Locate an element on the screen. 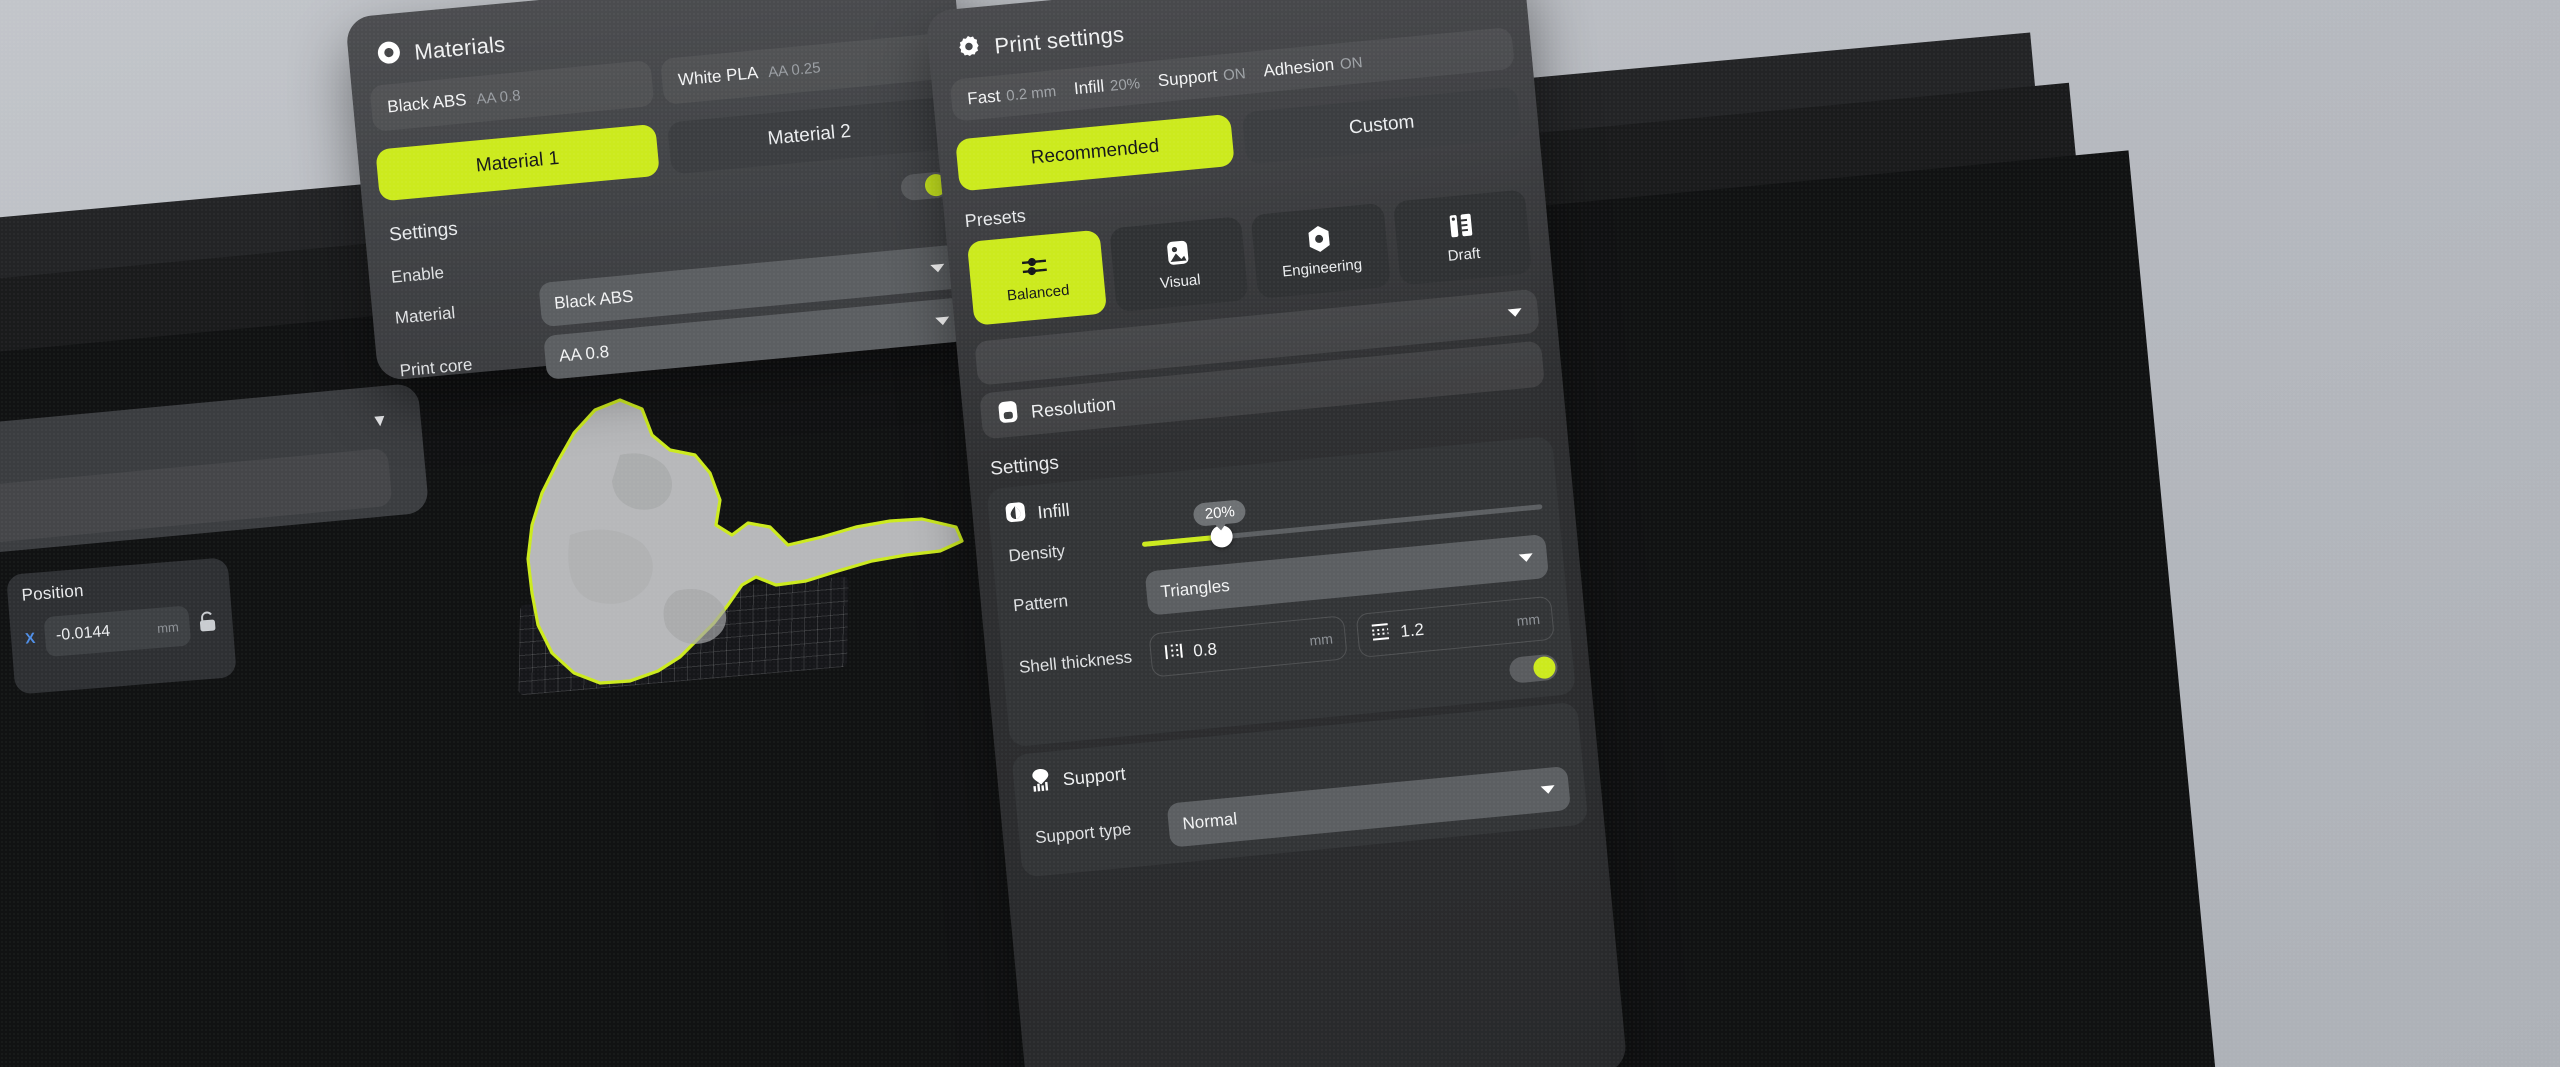 Image resolution: width=2560 pixels, height=1067 pixels. density-label: Density is located at coordinates (1036, 553).